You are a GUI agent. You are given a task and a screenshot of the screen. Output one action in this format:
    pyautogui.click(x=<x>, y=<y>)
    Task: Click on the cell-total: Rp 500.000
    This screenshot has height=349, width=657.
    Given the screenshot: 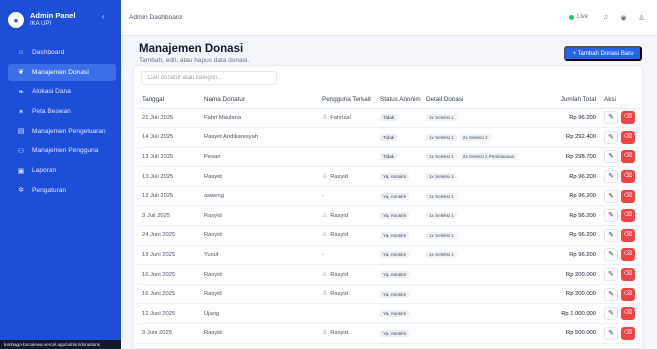 What is the action you would take?
    pyautogui.click(x=564, y=333)
    